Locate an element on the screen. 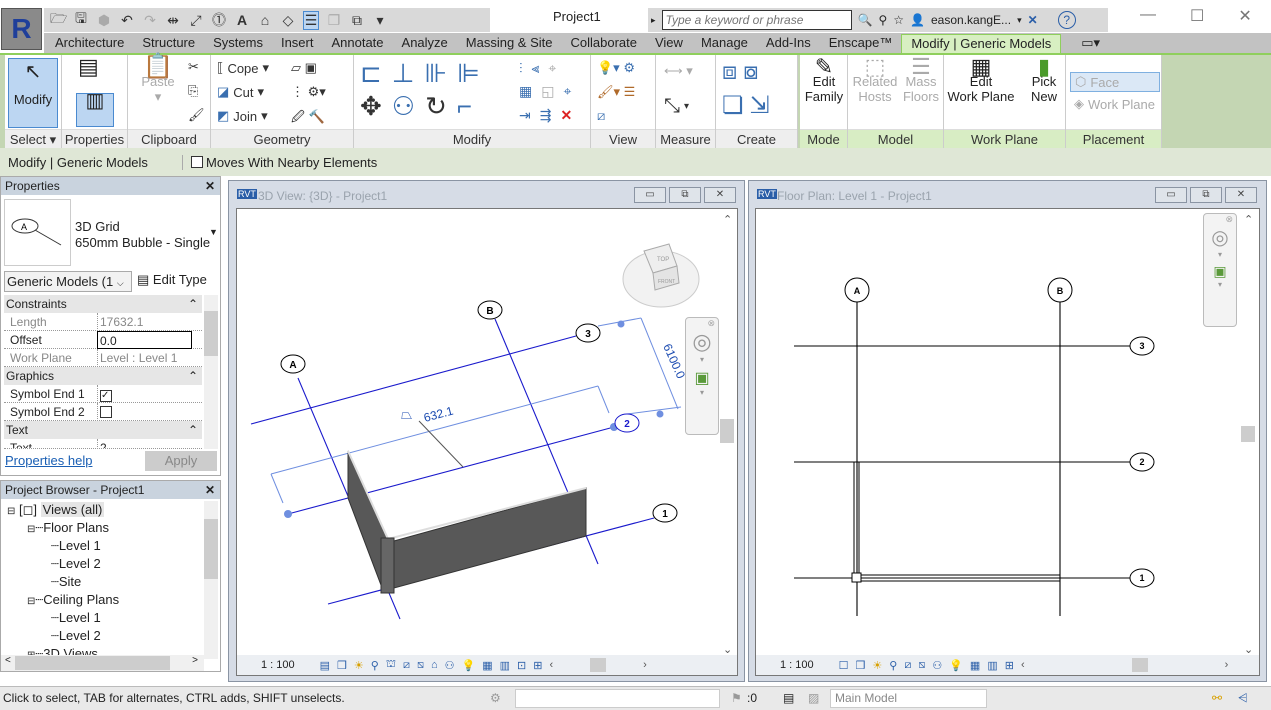 The width and height of the screenshot is (1271, 710). tree-ceiling-plans: ⊟┈Ceiling Plans is located at coordinates (73, 601).